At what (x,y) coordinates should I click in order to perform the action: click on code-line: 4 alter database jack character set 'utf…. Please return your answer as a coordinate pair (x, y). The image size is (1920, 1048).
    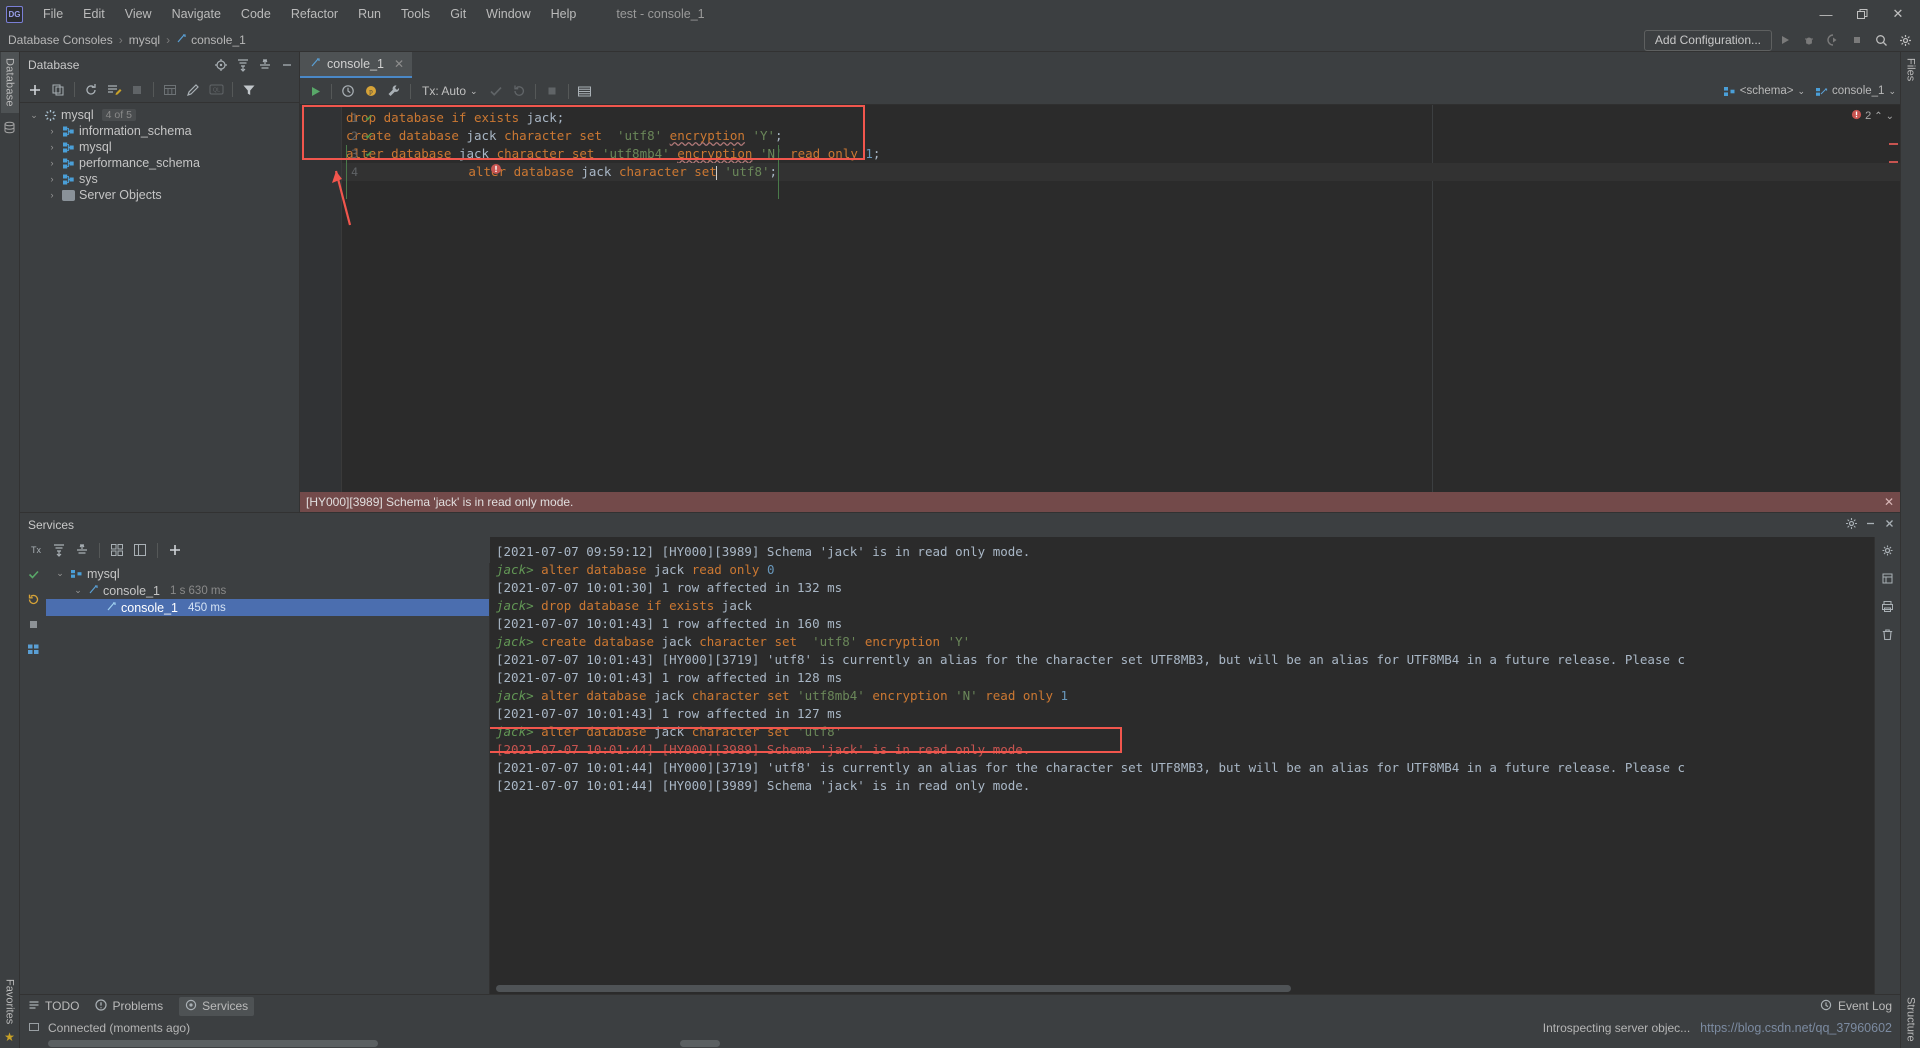
    Looking at the image, I should click on (1121, 172).